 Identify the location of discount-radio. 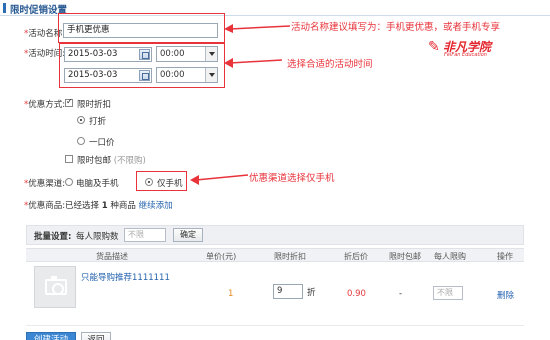
(81, 120).